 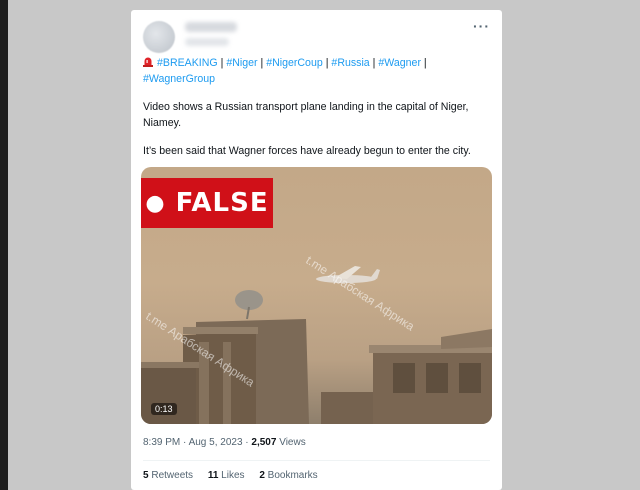 I want to click on more-options-icon: ···, so click(x=481, y=26).